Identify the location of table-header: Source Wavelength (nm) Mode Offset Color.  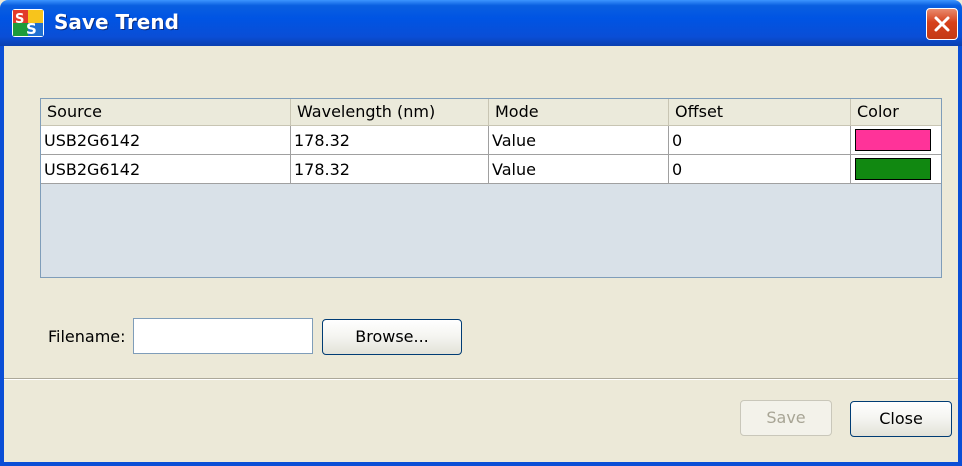
(491, 112).